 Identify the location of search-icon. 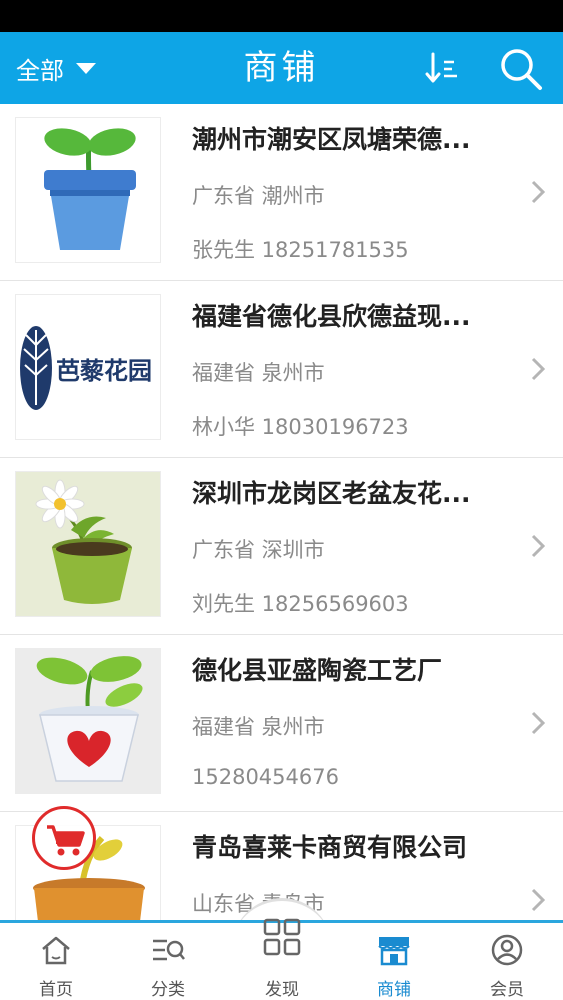
(521, 69).